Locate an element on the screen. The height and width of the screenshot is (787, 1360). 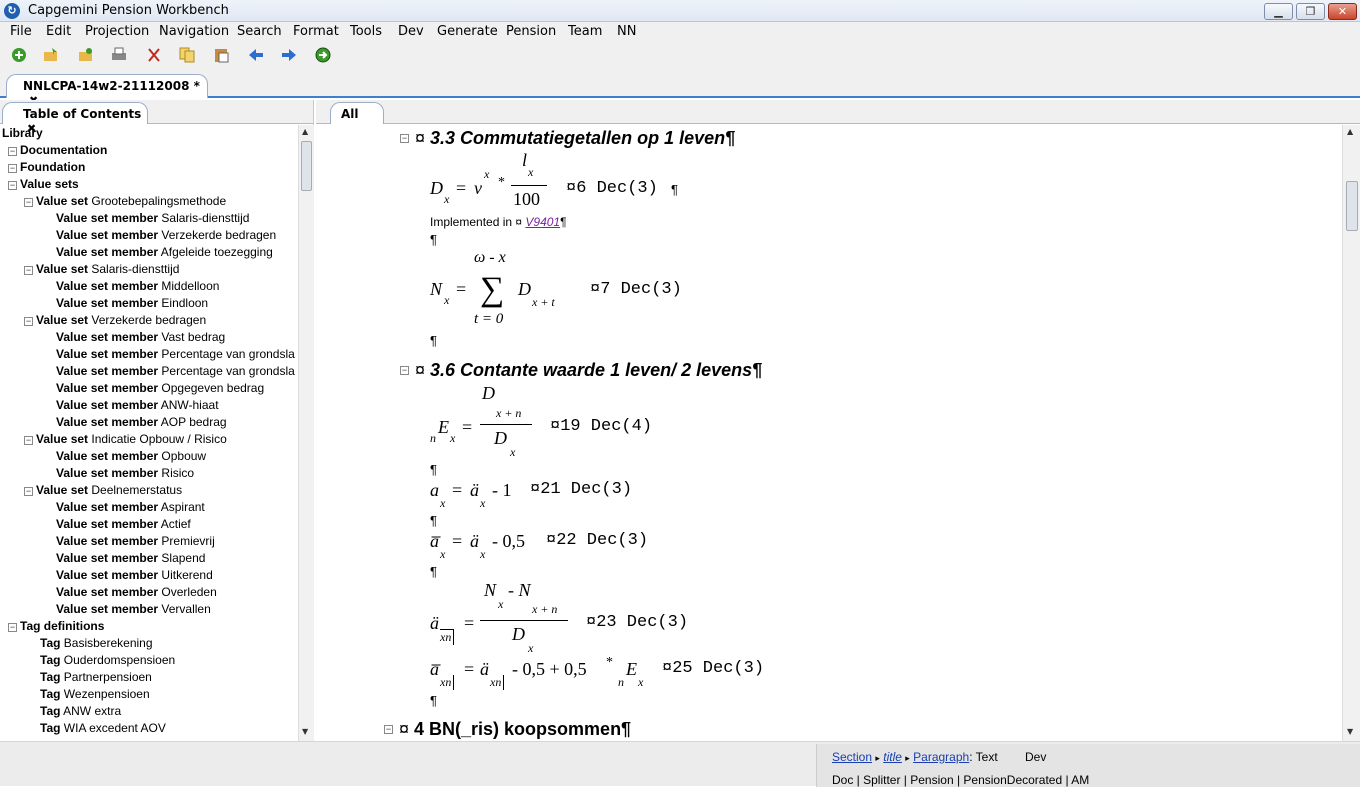
tab-nnlcpa: NNLCPA-14w2-21112008 * ✖ is located at coordinates (107, 90).